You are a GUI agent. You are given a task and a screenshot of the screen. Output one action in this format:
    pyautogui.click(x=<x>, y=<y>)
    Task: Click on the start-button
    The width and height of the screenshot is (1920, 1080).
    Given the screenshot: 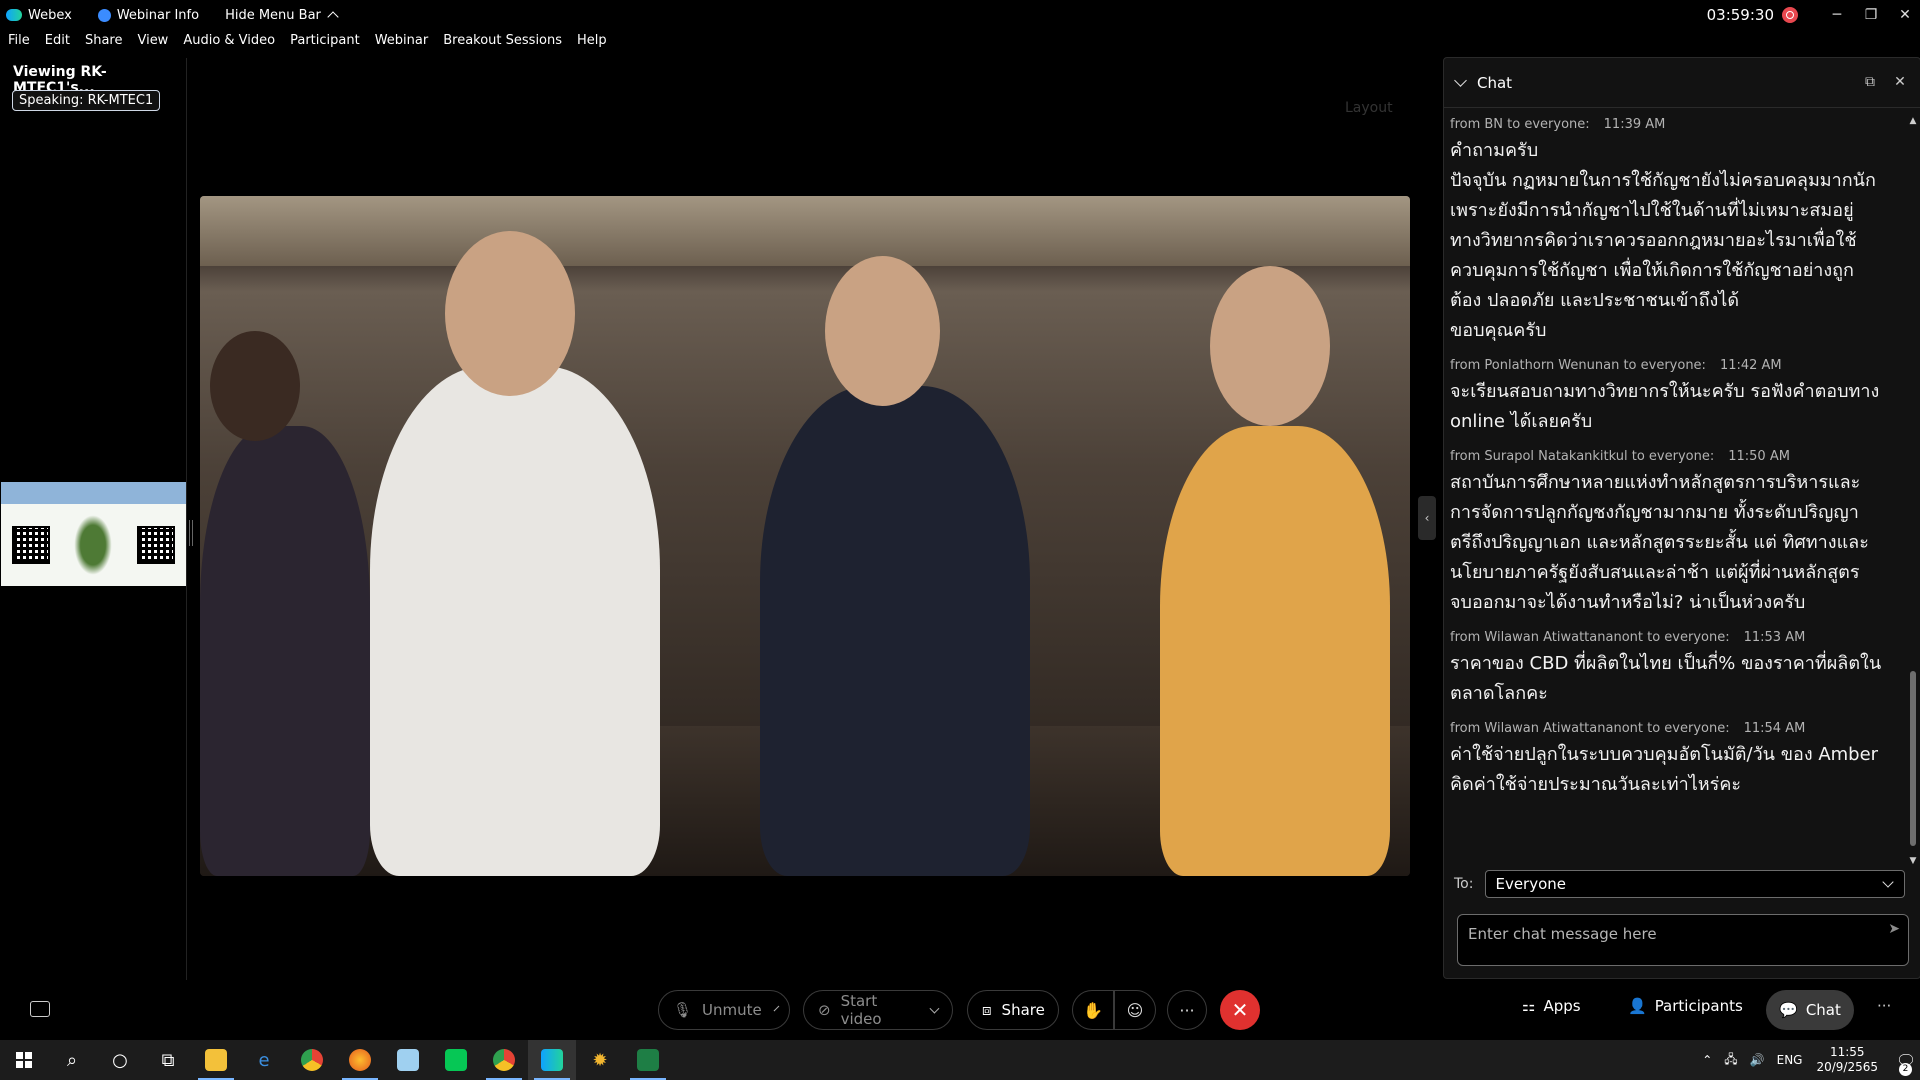 What is the action you would take?
    pyautogui.click(x=24, y=1060)
    